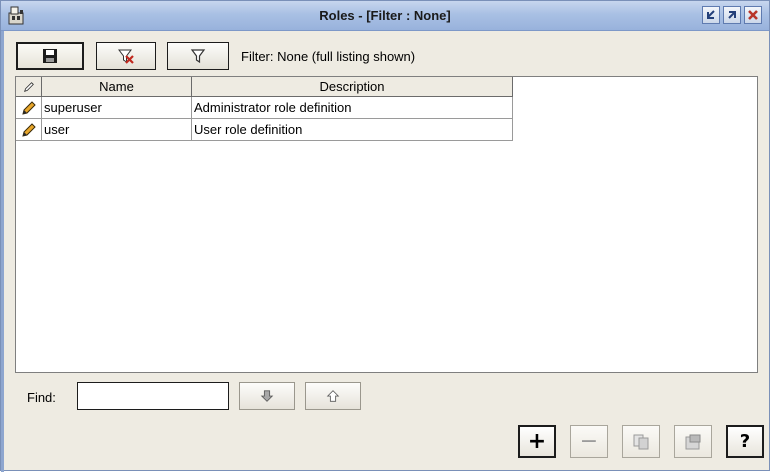 The image size is (770, 472). I want to click on title-bar: Roles - [Filter : None], so click(385, 16).